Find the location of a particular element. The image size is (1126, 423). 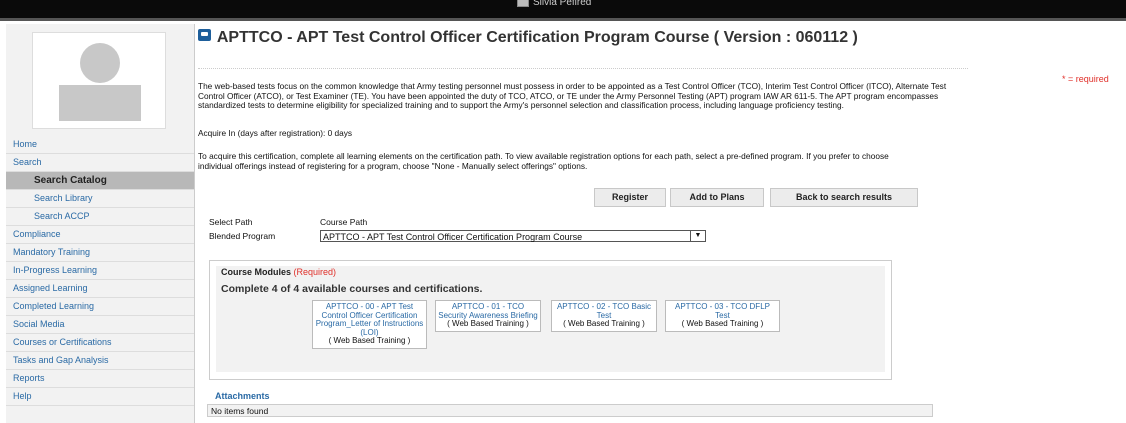

title-divider is located at coordinates (583, 68).